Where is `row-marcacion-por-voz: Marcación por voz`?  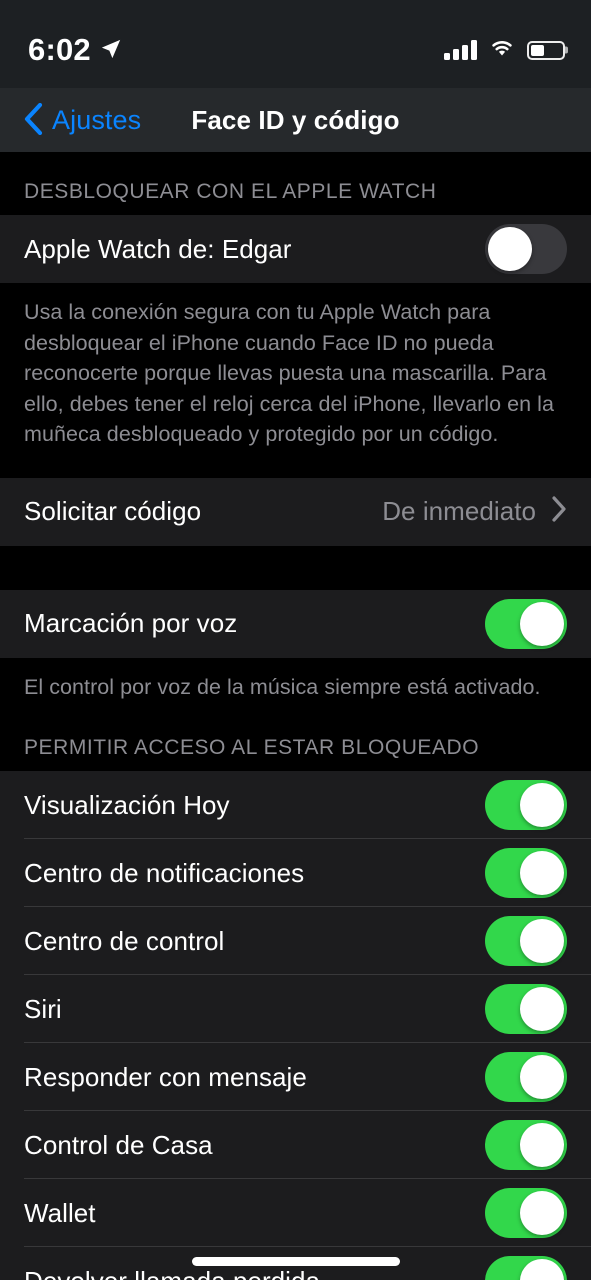 row-marcacion-por-voz: Marcación por voz is located at coordinates (295, 623).